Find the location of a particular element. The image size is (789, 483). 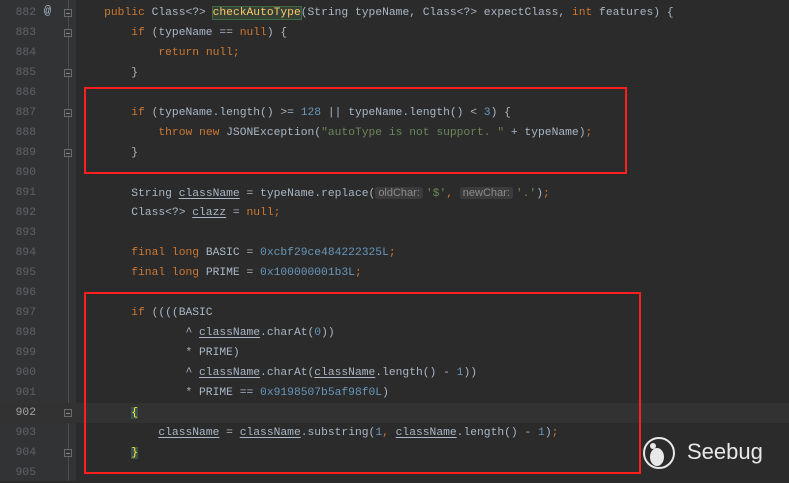

line-number: 905 is located at coordinates (25, 473).